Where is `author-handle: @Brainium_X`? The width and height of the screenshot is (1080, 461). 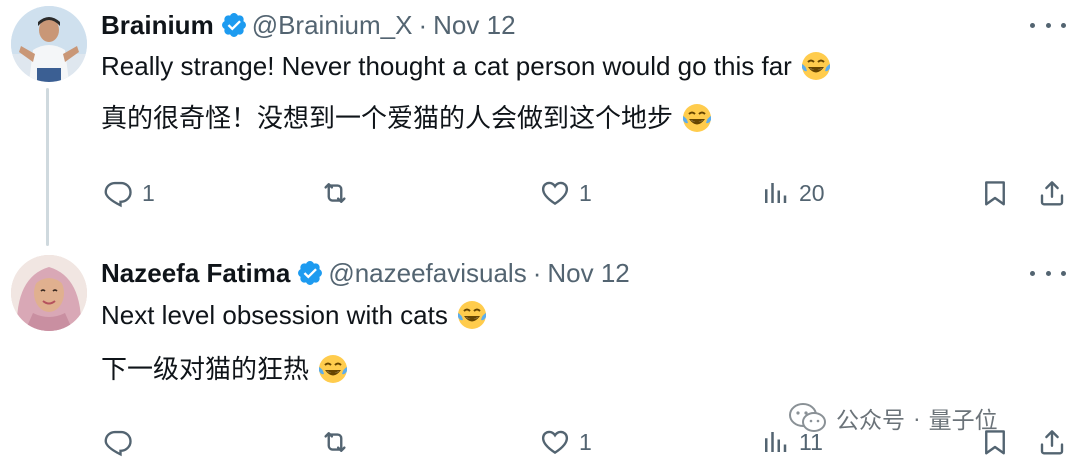 author-handle: @Brainium_X is located at coordinates (332, 25).